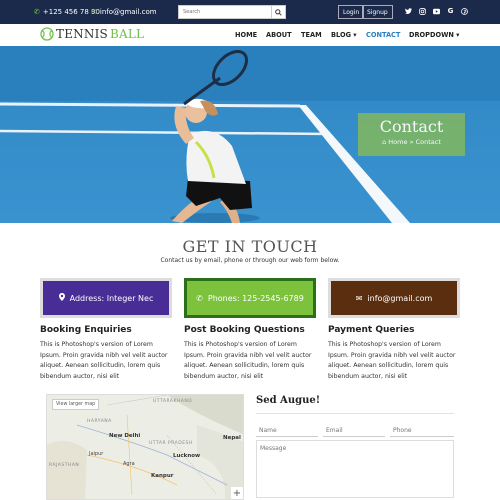  What do you see at coordinates (111, 298) in the screenshot?
I see `address-text: Address: Integer Nec` at bounding box center [111, 298].